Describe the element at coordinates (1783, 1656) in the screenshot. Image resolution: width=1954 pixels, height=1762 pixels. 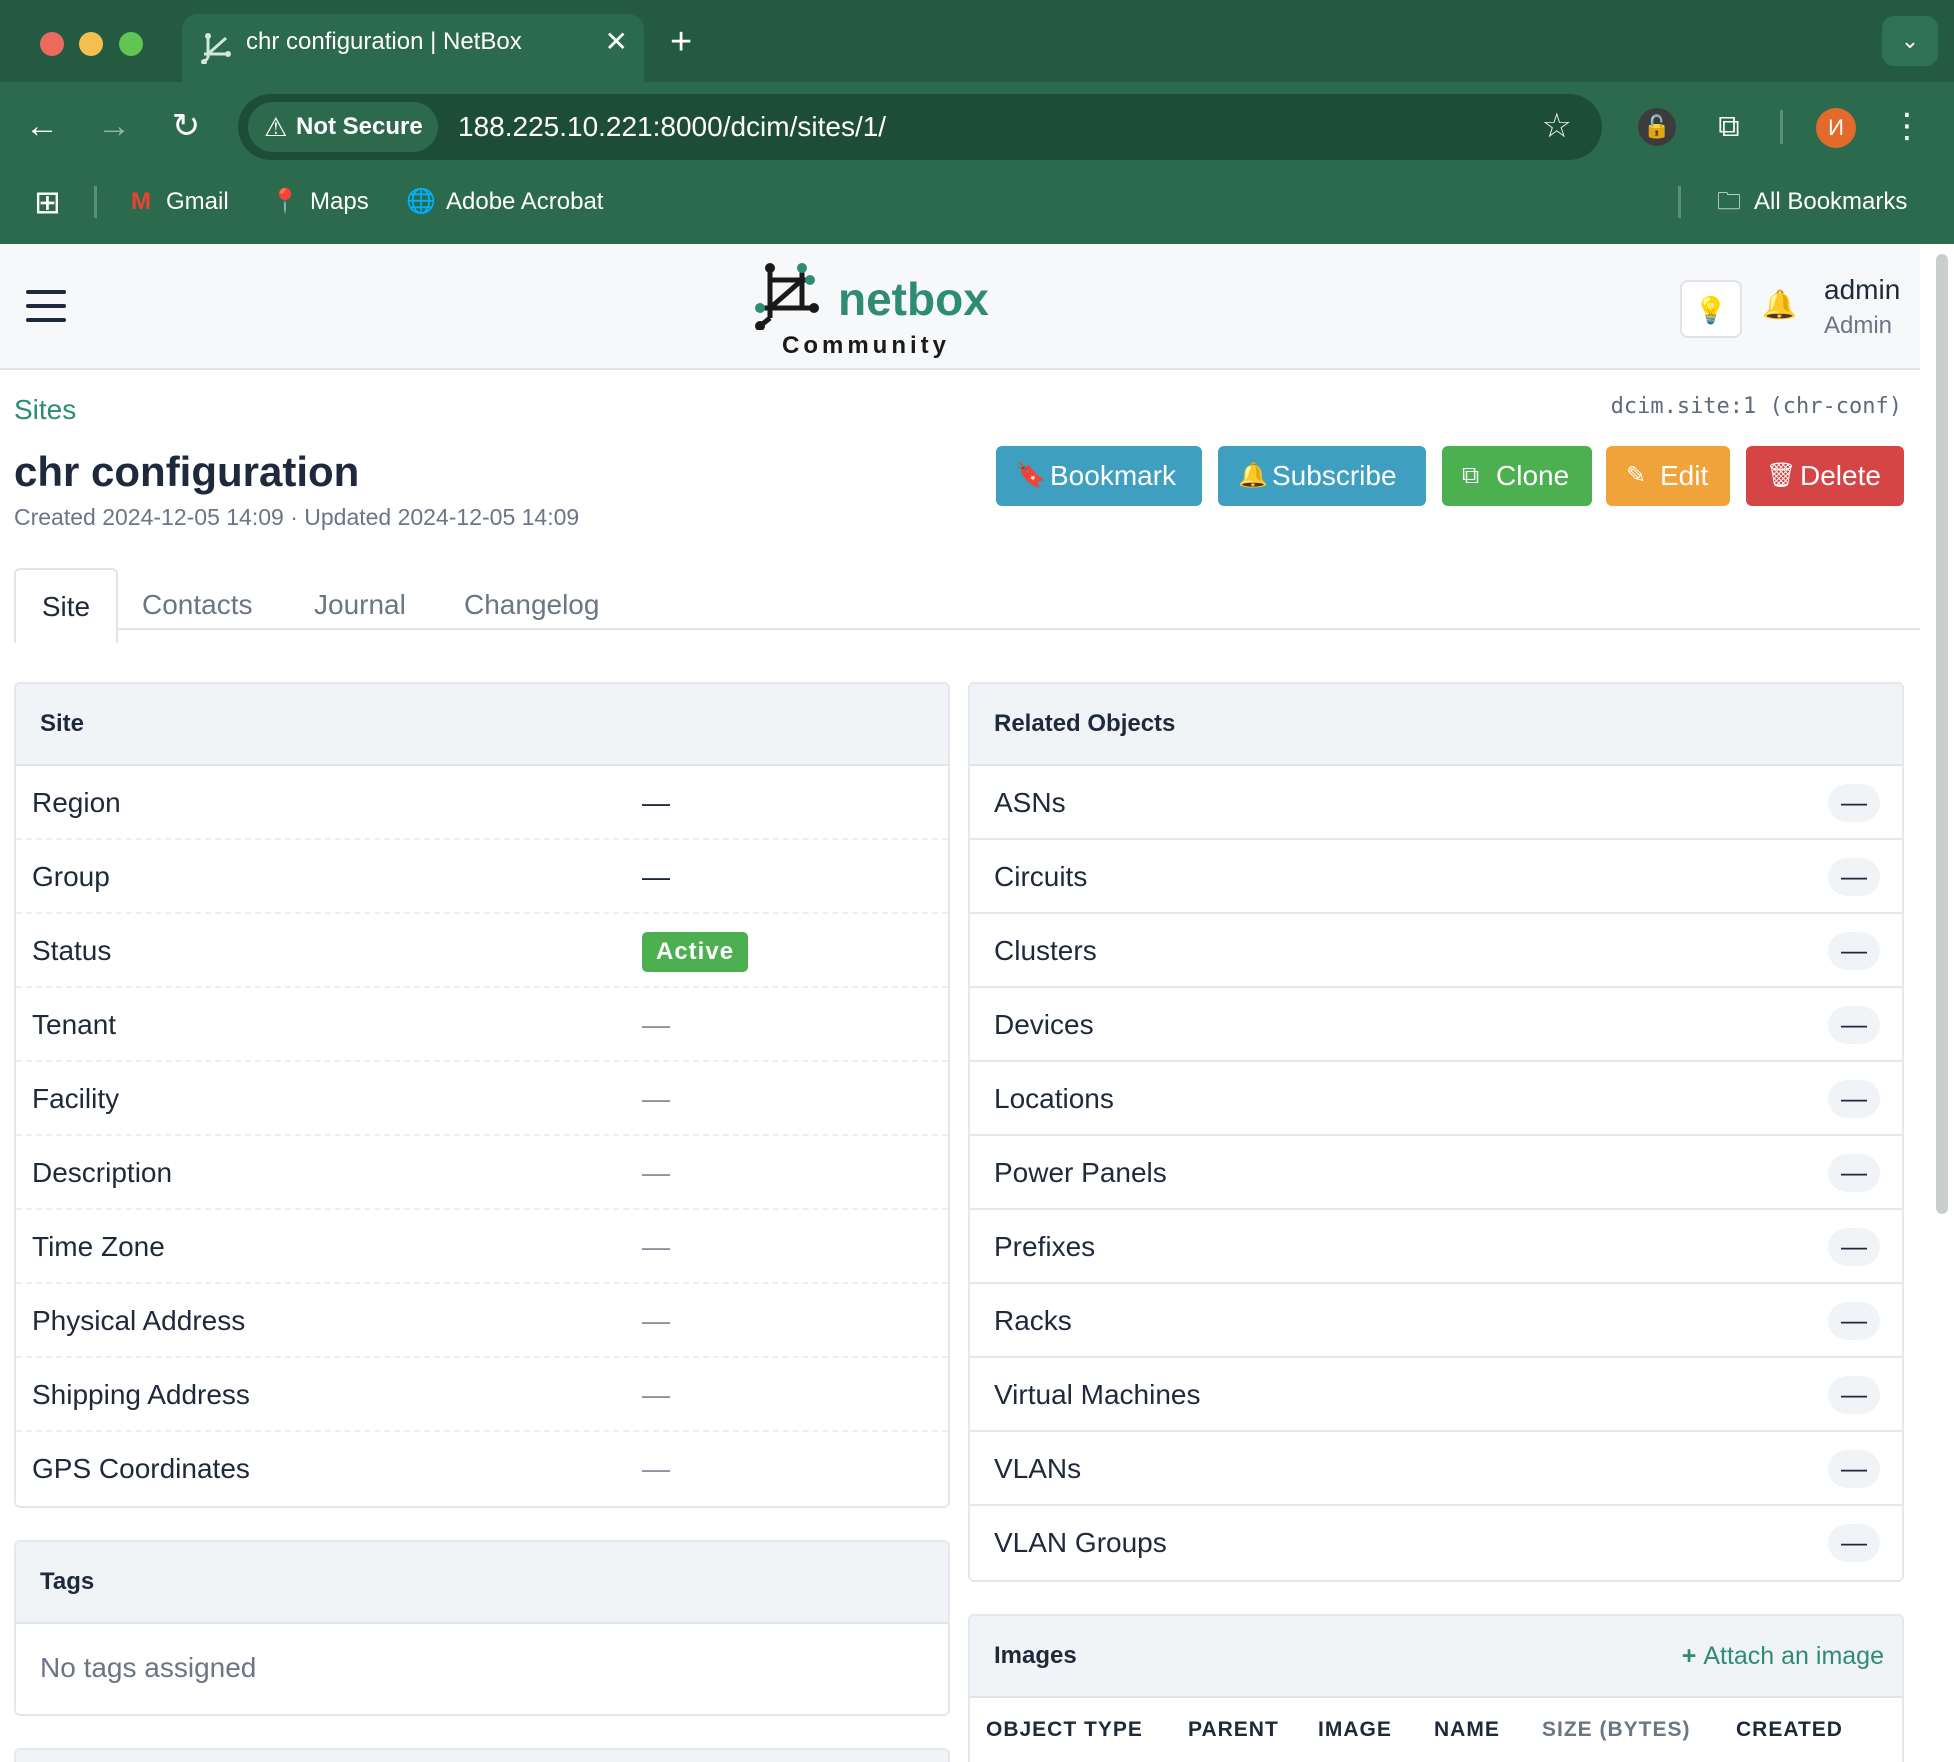
I see `attach-image-link: + Attach an image` at that location.